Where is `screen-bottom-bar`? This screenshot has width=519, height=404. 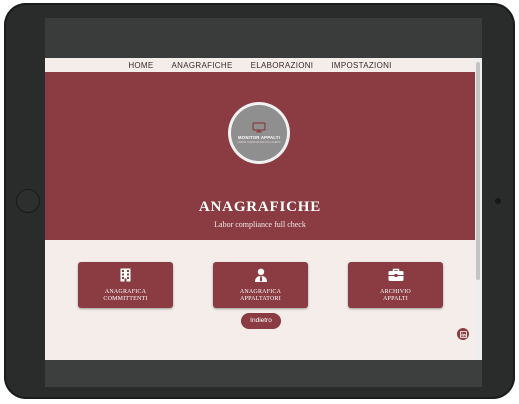 screen-bottom-bar is located at coordinates (263, 373).